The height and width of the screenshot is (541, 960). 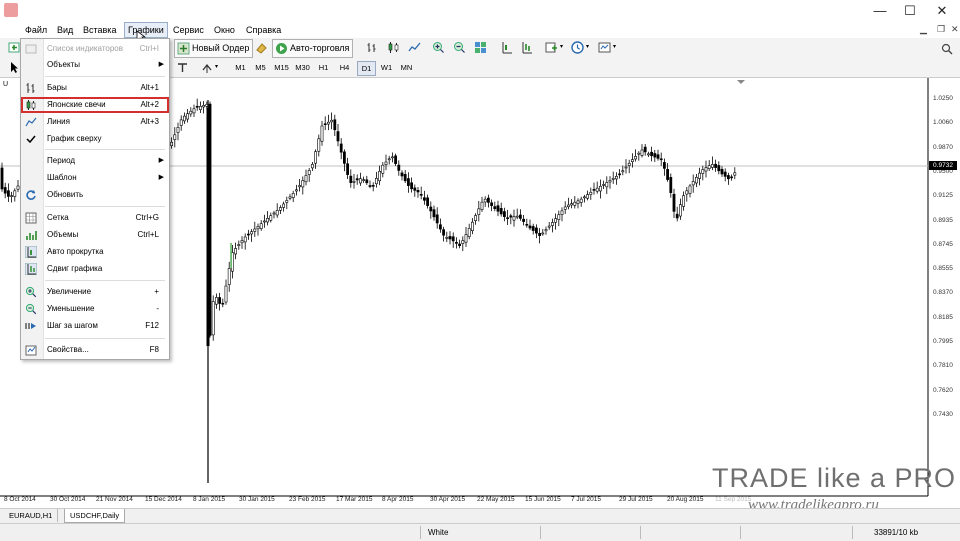 What do you see at coordinates (947, 49) in the screenshot?
I see `search-icon` at bounding box center [947, 49].